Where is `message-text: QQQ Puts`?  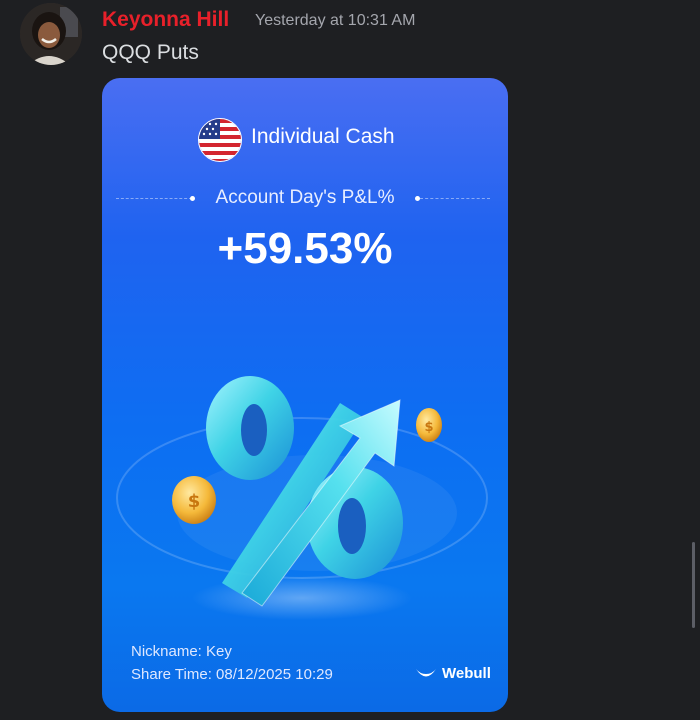
message-text: QQQ Puts is located at coordinates (150, 52).